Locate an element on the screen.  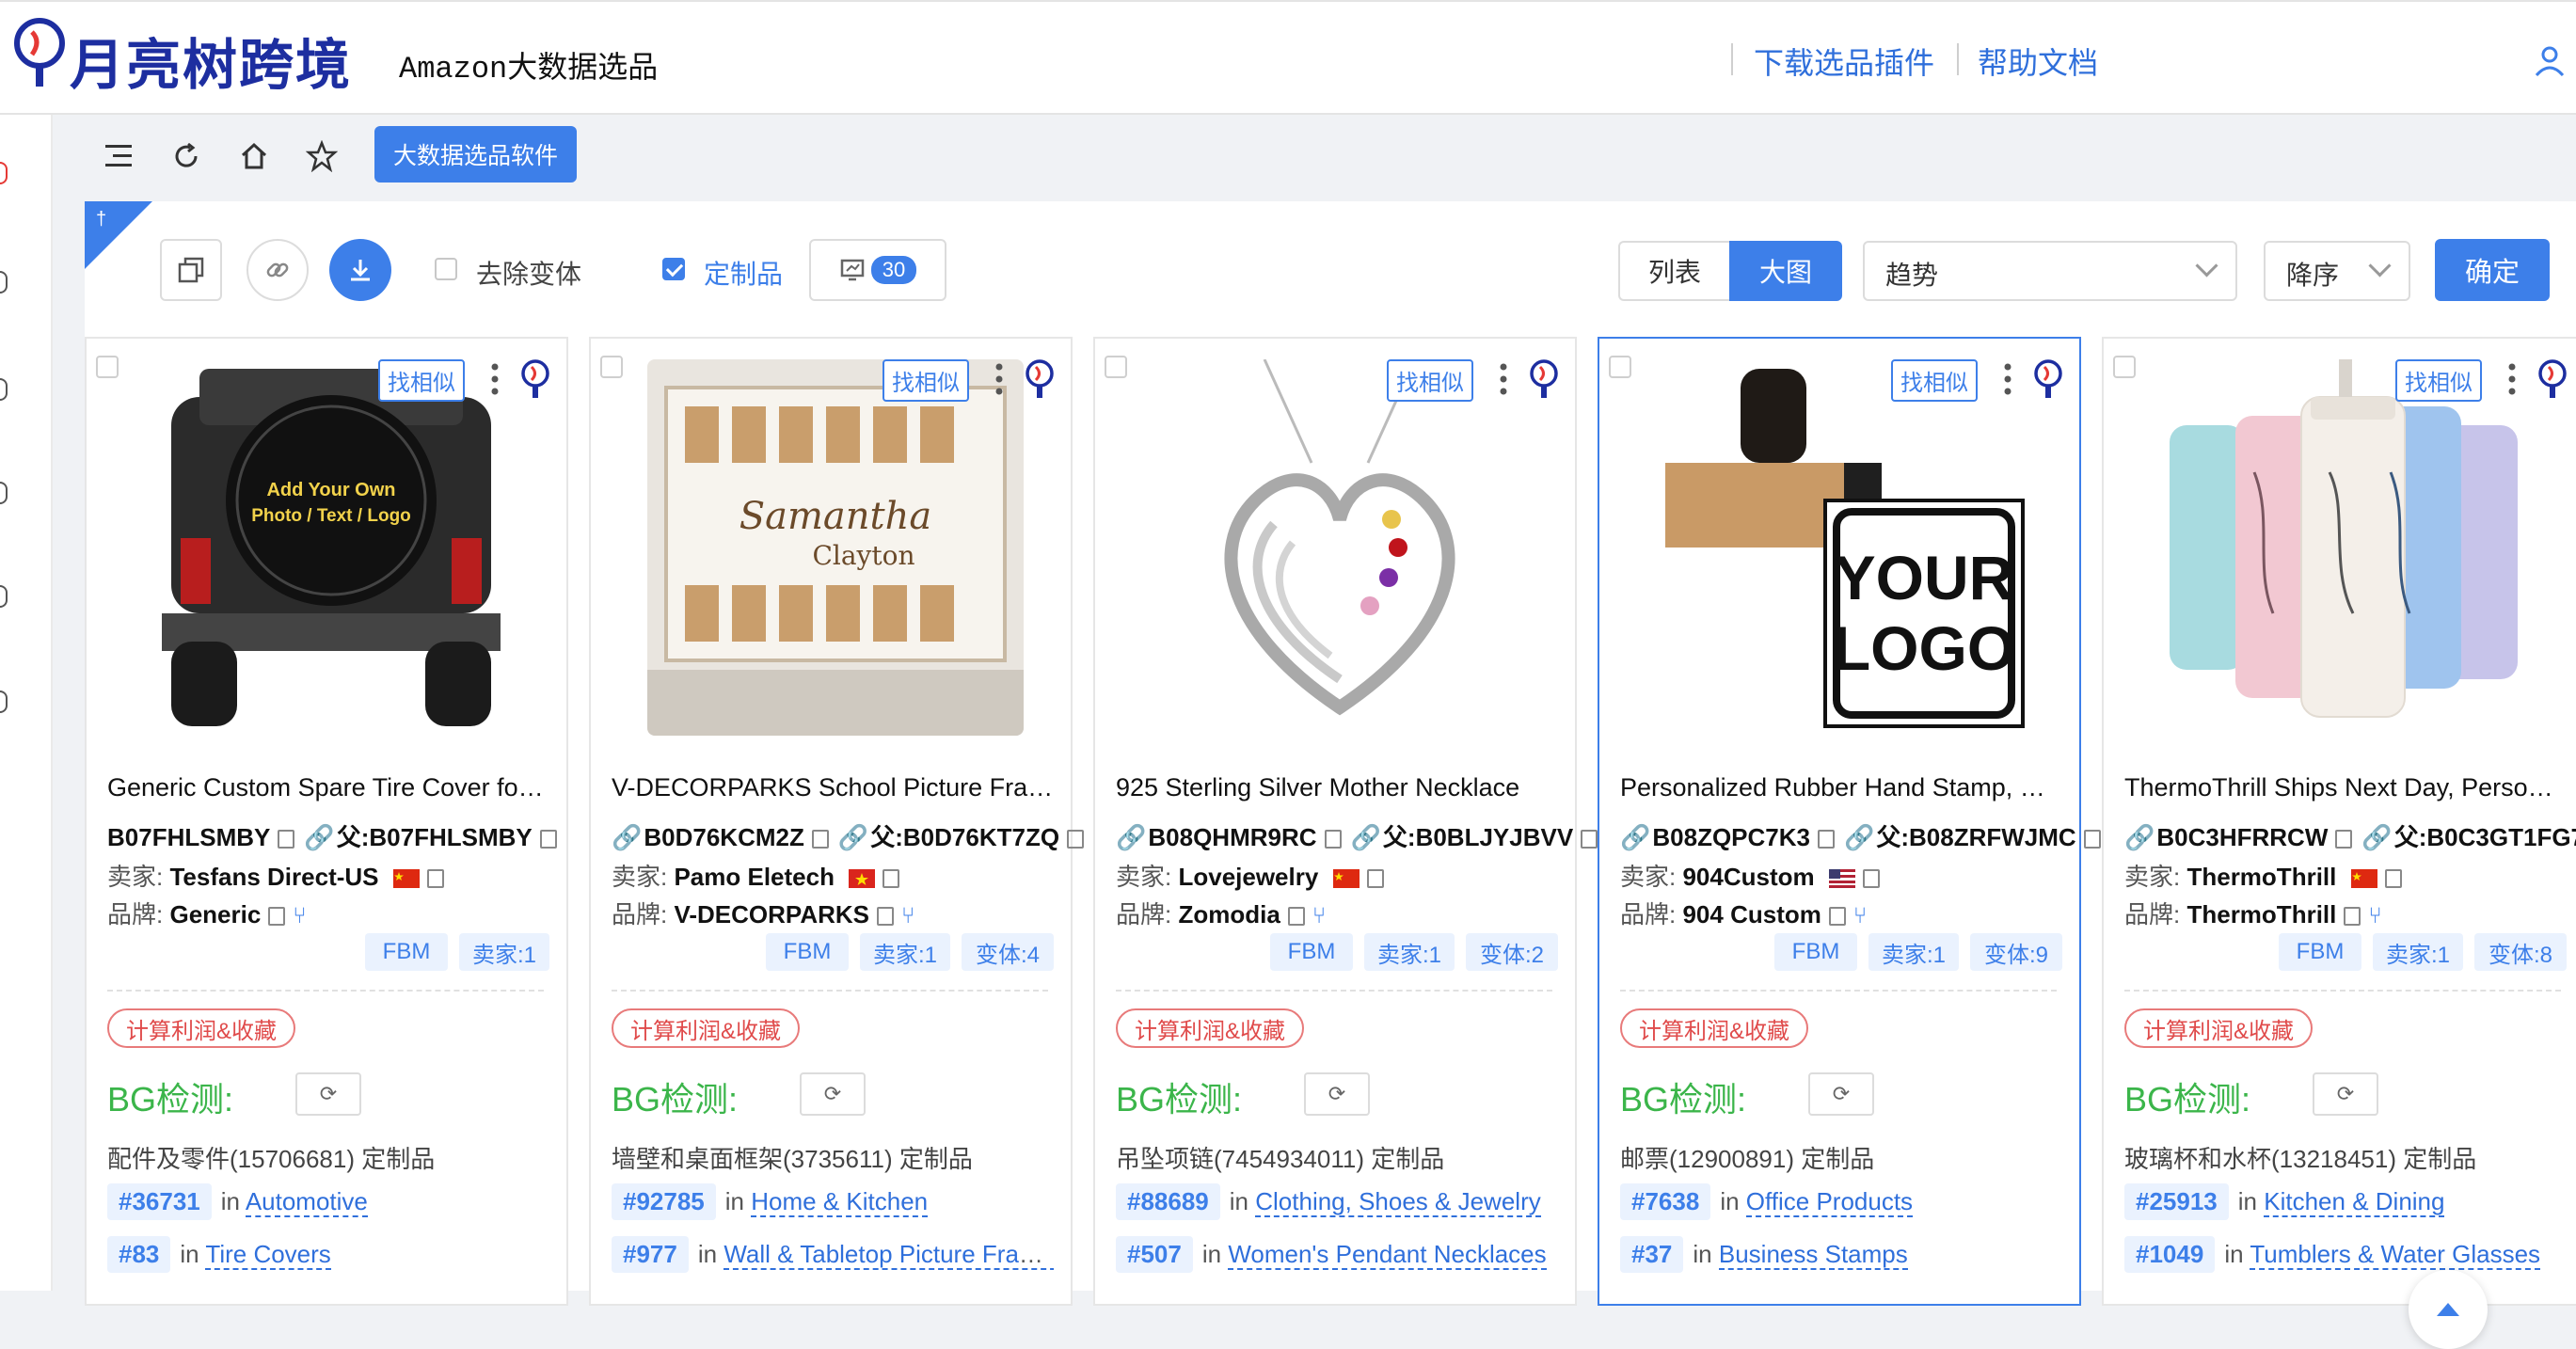
parent-asin-value: 父:B07FHLSMBY is located at coordinates (435, 837).